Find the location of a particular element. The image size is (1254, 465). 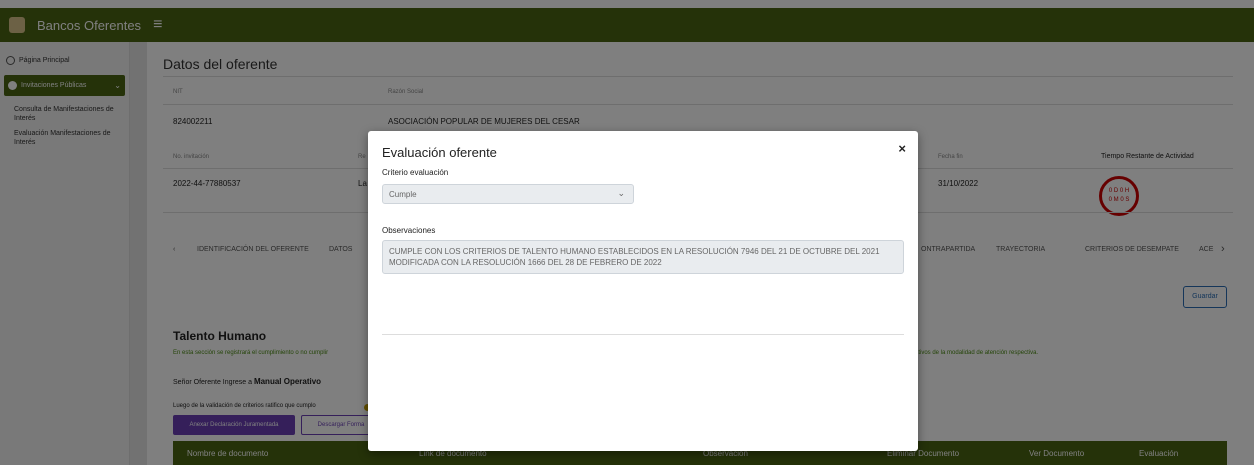

criterio-select: Cumple ⌄ is located at coordinates (508, 194).